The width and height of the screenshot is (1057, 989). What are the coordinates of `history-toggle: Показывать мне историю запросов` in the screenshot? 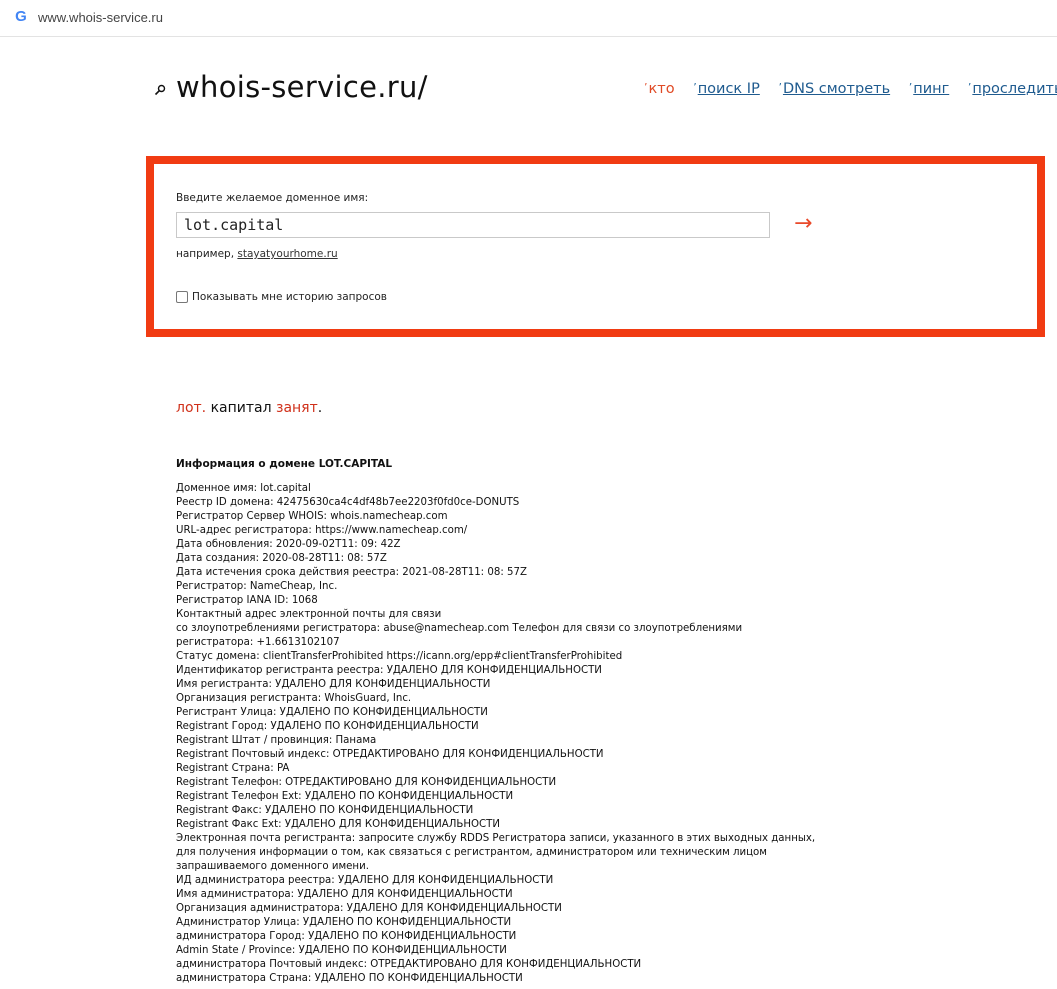 It's located at (281, 297).